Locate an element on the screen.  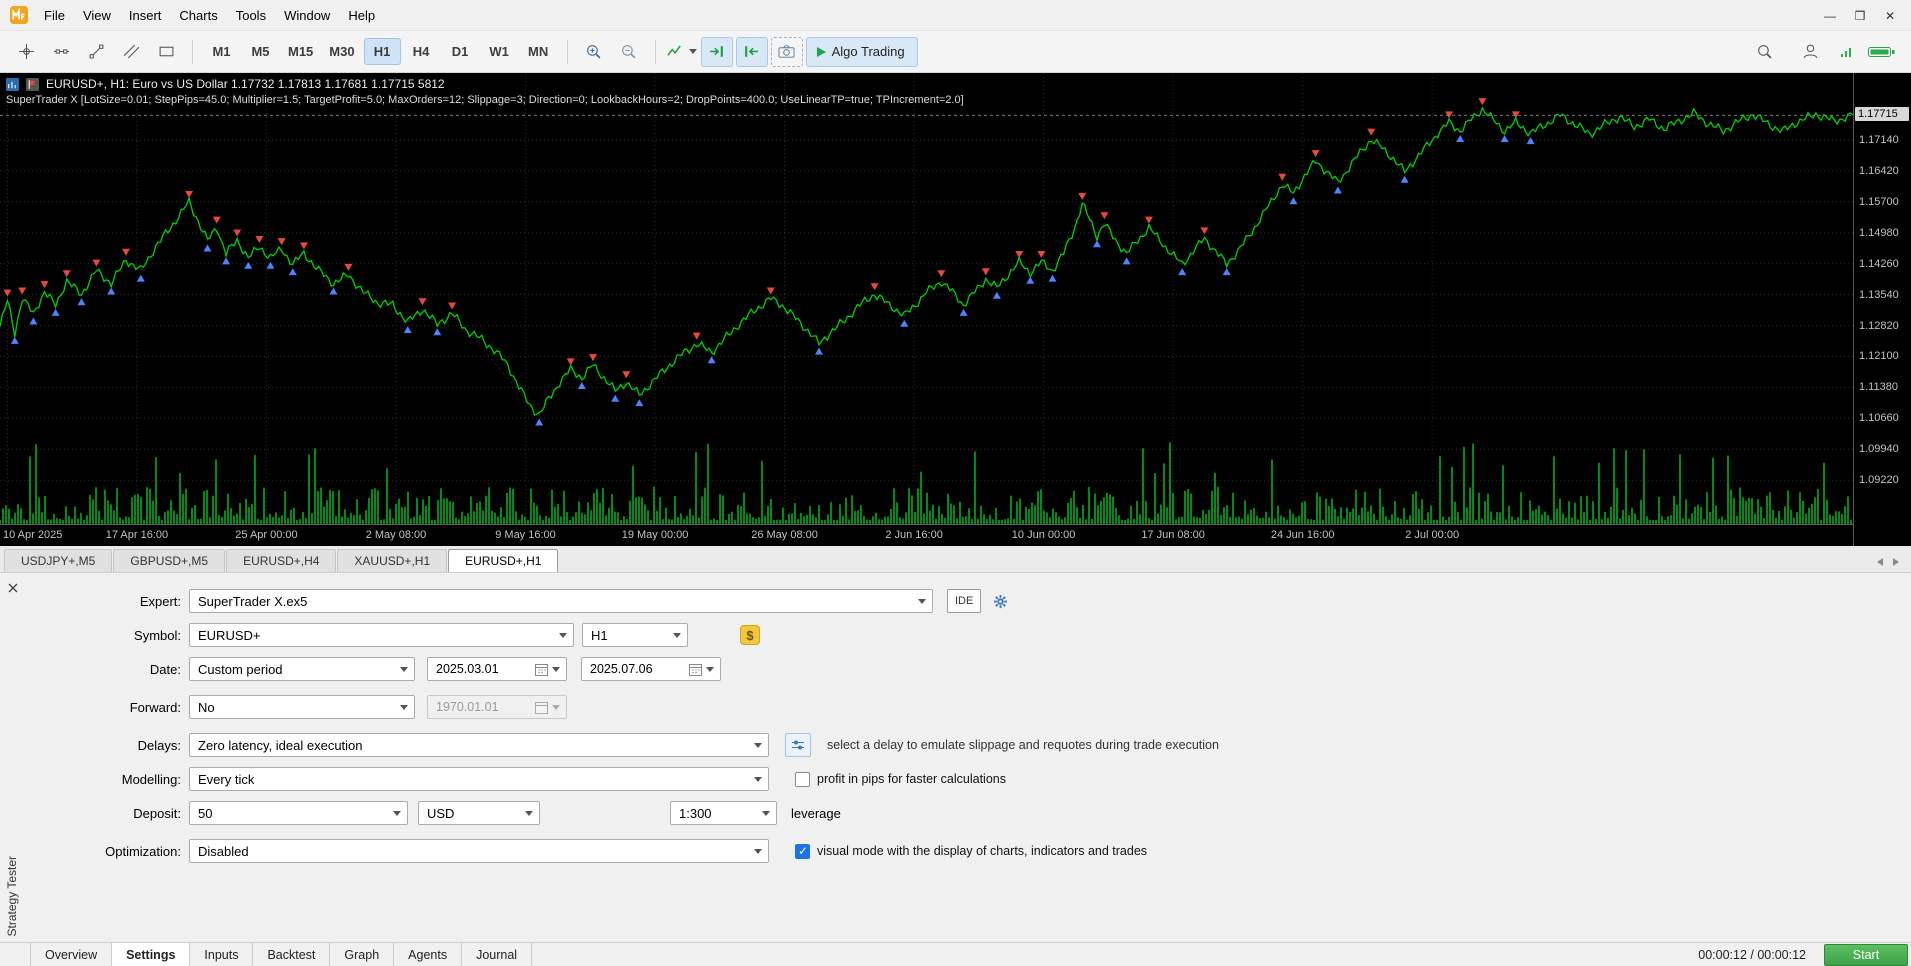
date-from-picker: 2025.03.01 is located at coordinates (497, 669).